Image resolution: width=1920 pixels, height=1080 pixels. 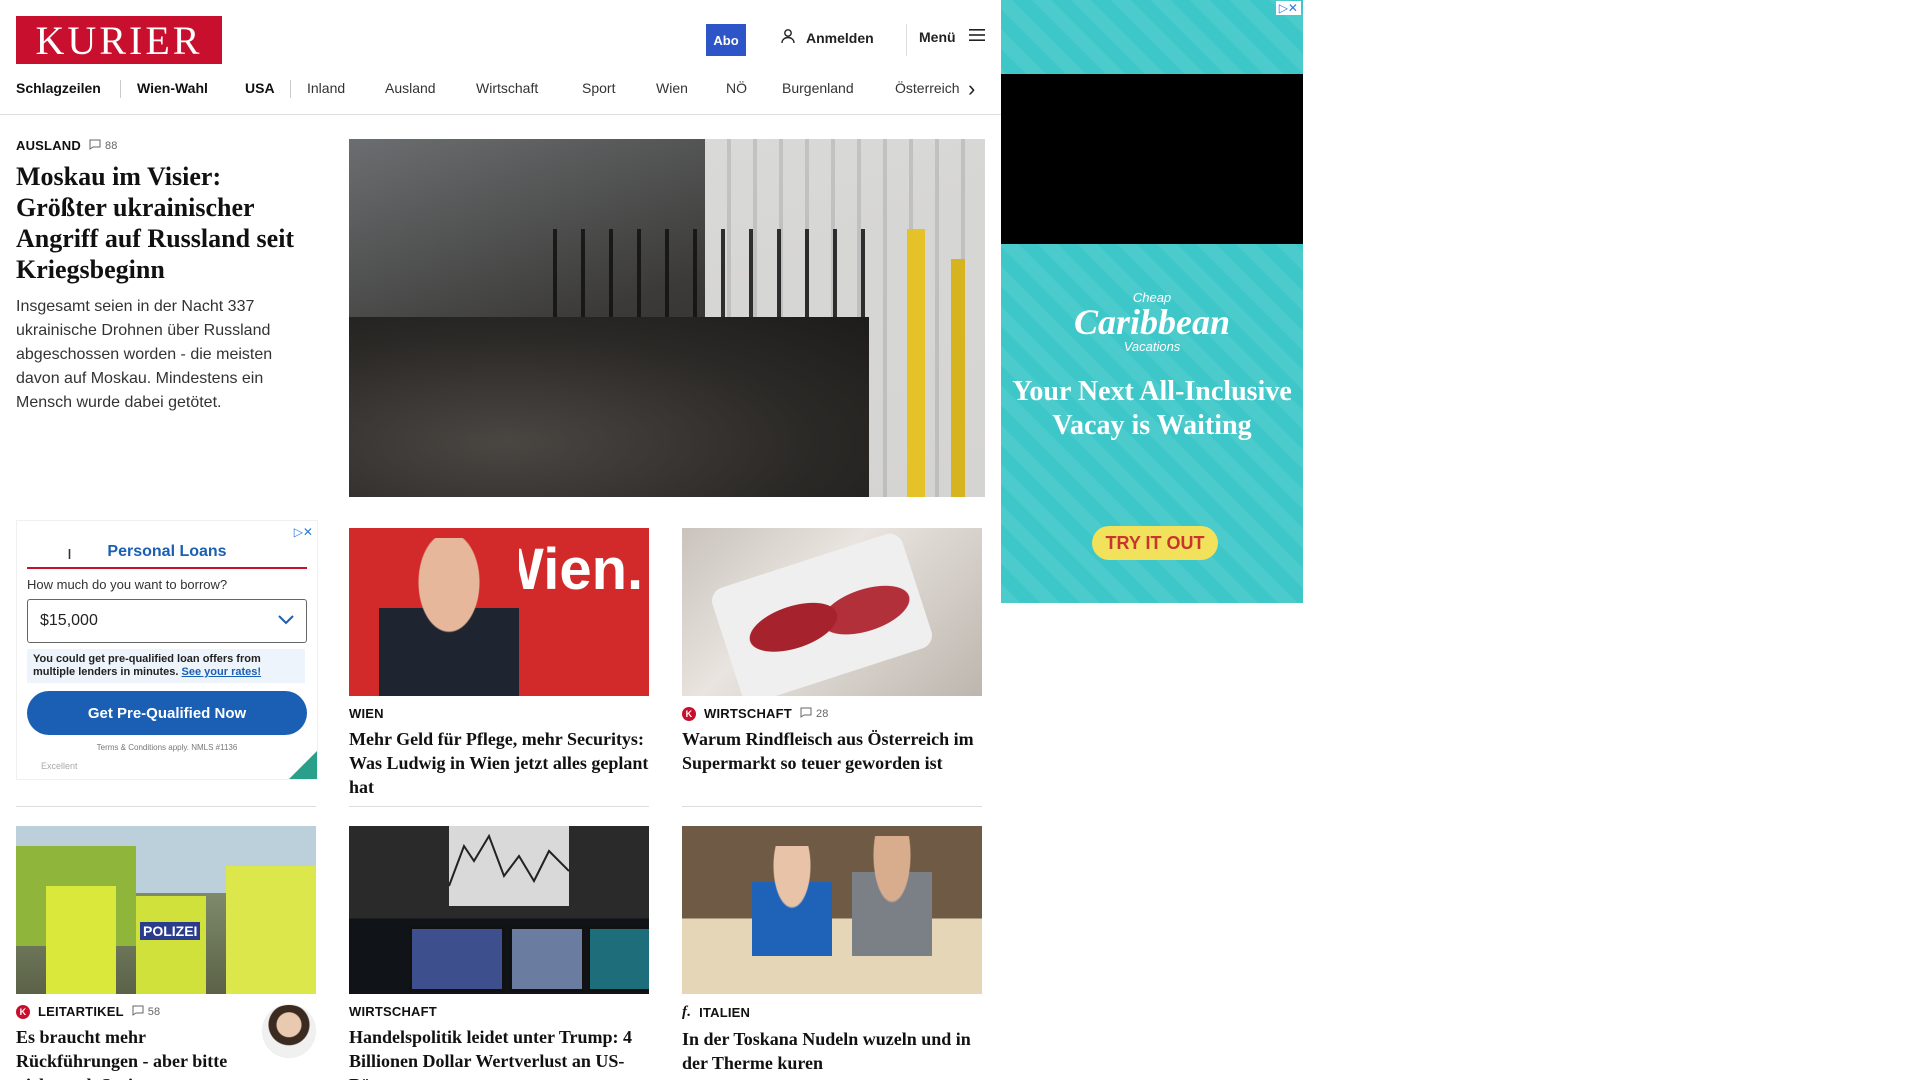 What do you see at coordinates (822, 713) in the screenshot?
I see `article-comments-value: 28` at bounding box center [822, 713].